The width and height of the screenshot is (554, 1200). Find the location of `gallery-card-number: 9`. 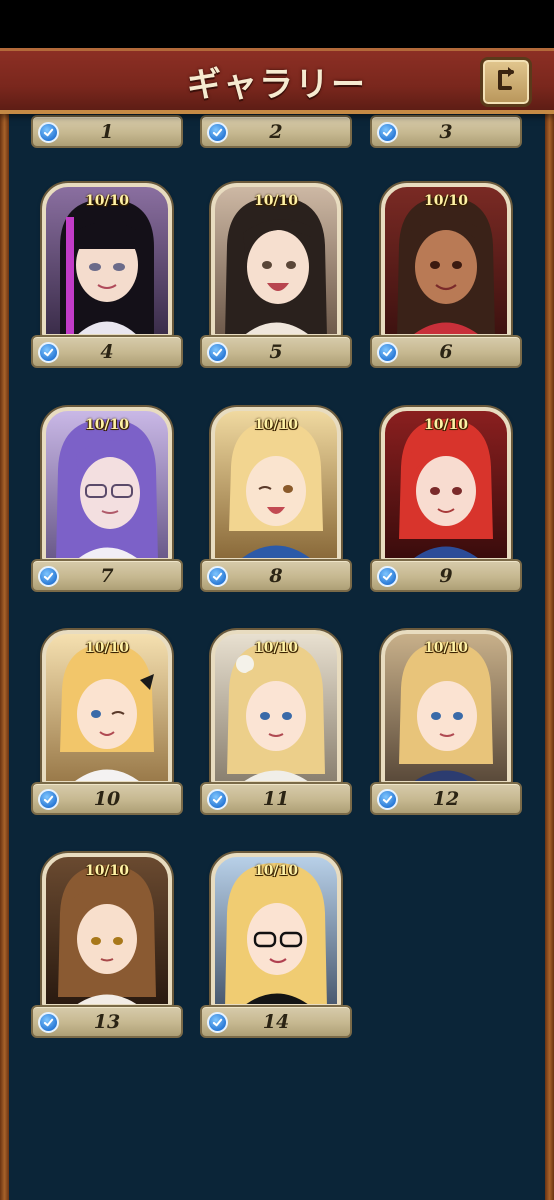

gallery-card-number: 9 is located at coordinates (446, 576).